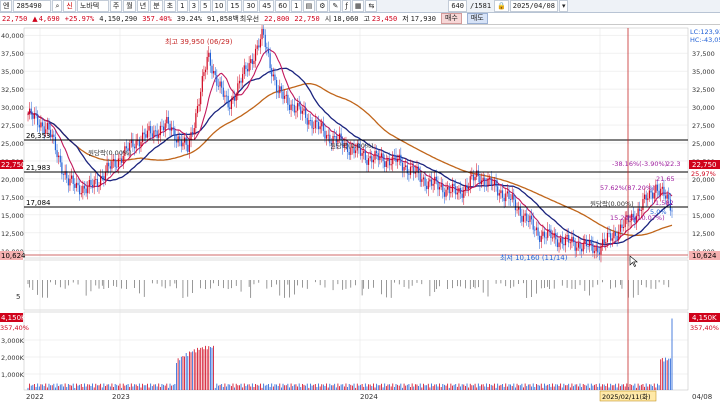 Image resolution: width=720 pixels, height=404 pixels. Describe the element at coordinates (358, 6) in the screenshot. I see `layout-icon: ▦` at that location.